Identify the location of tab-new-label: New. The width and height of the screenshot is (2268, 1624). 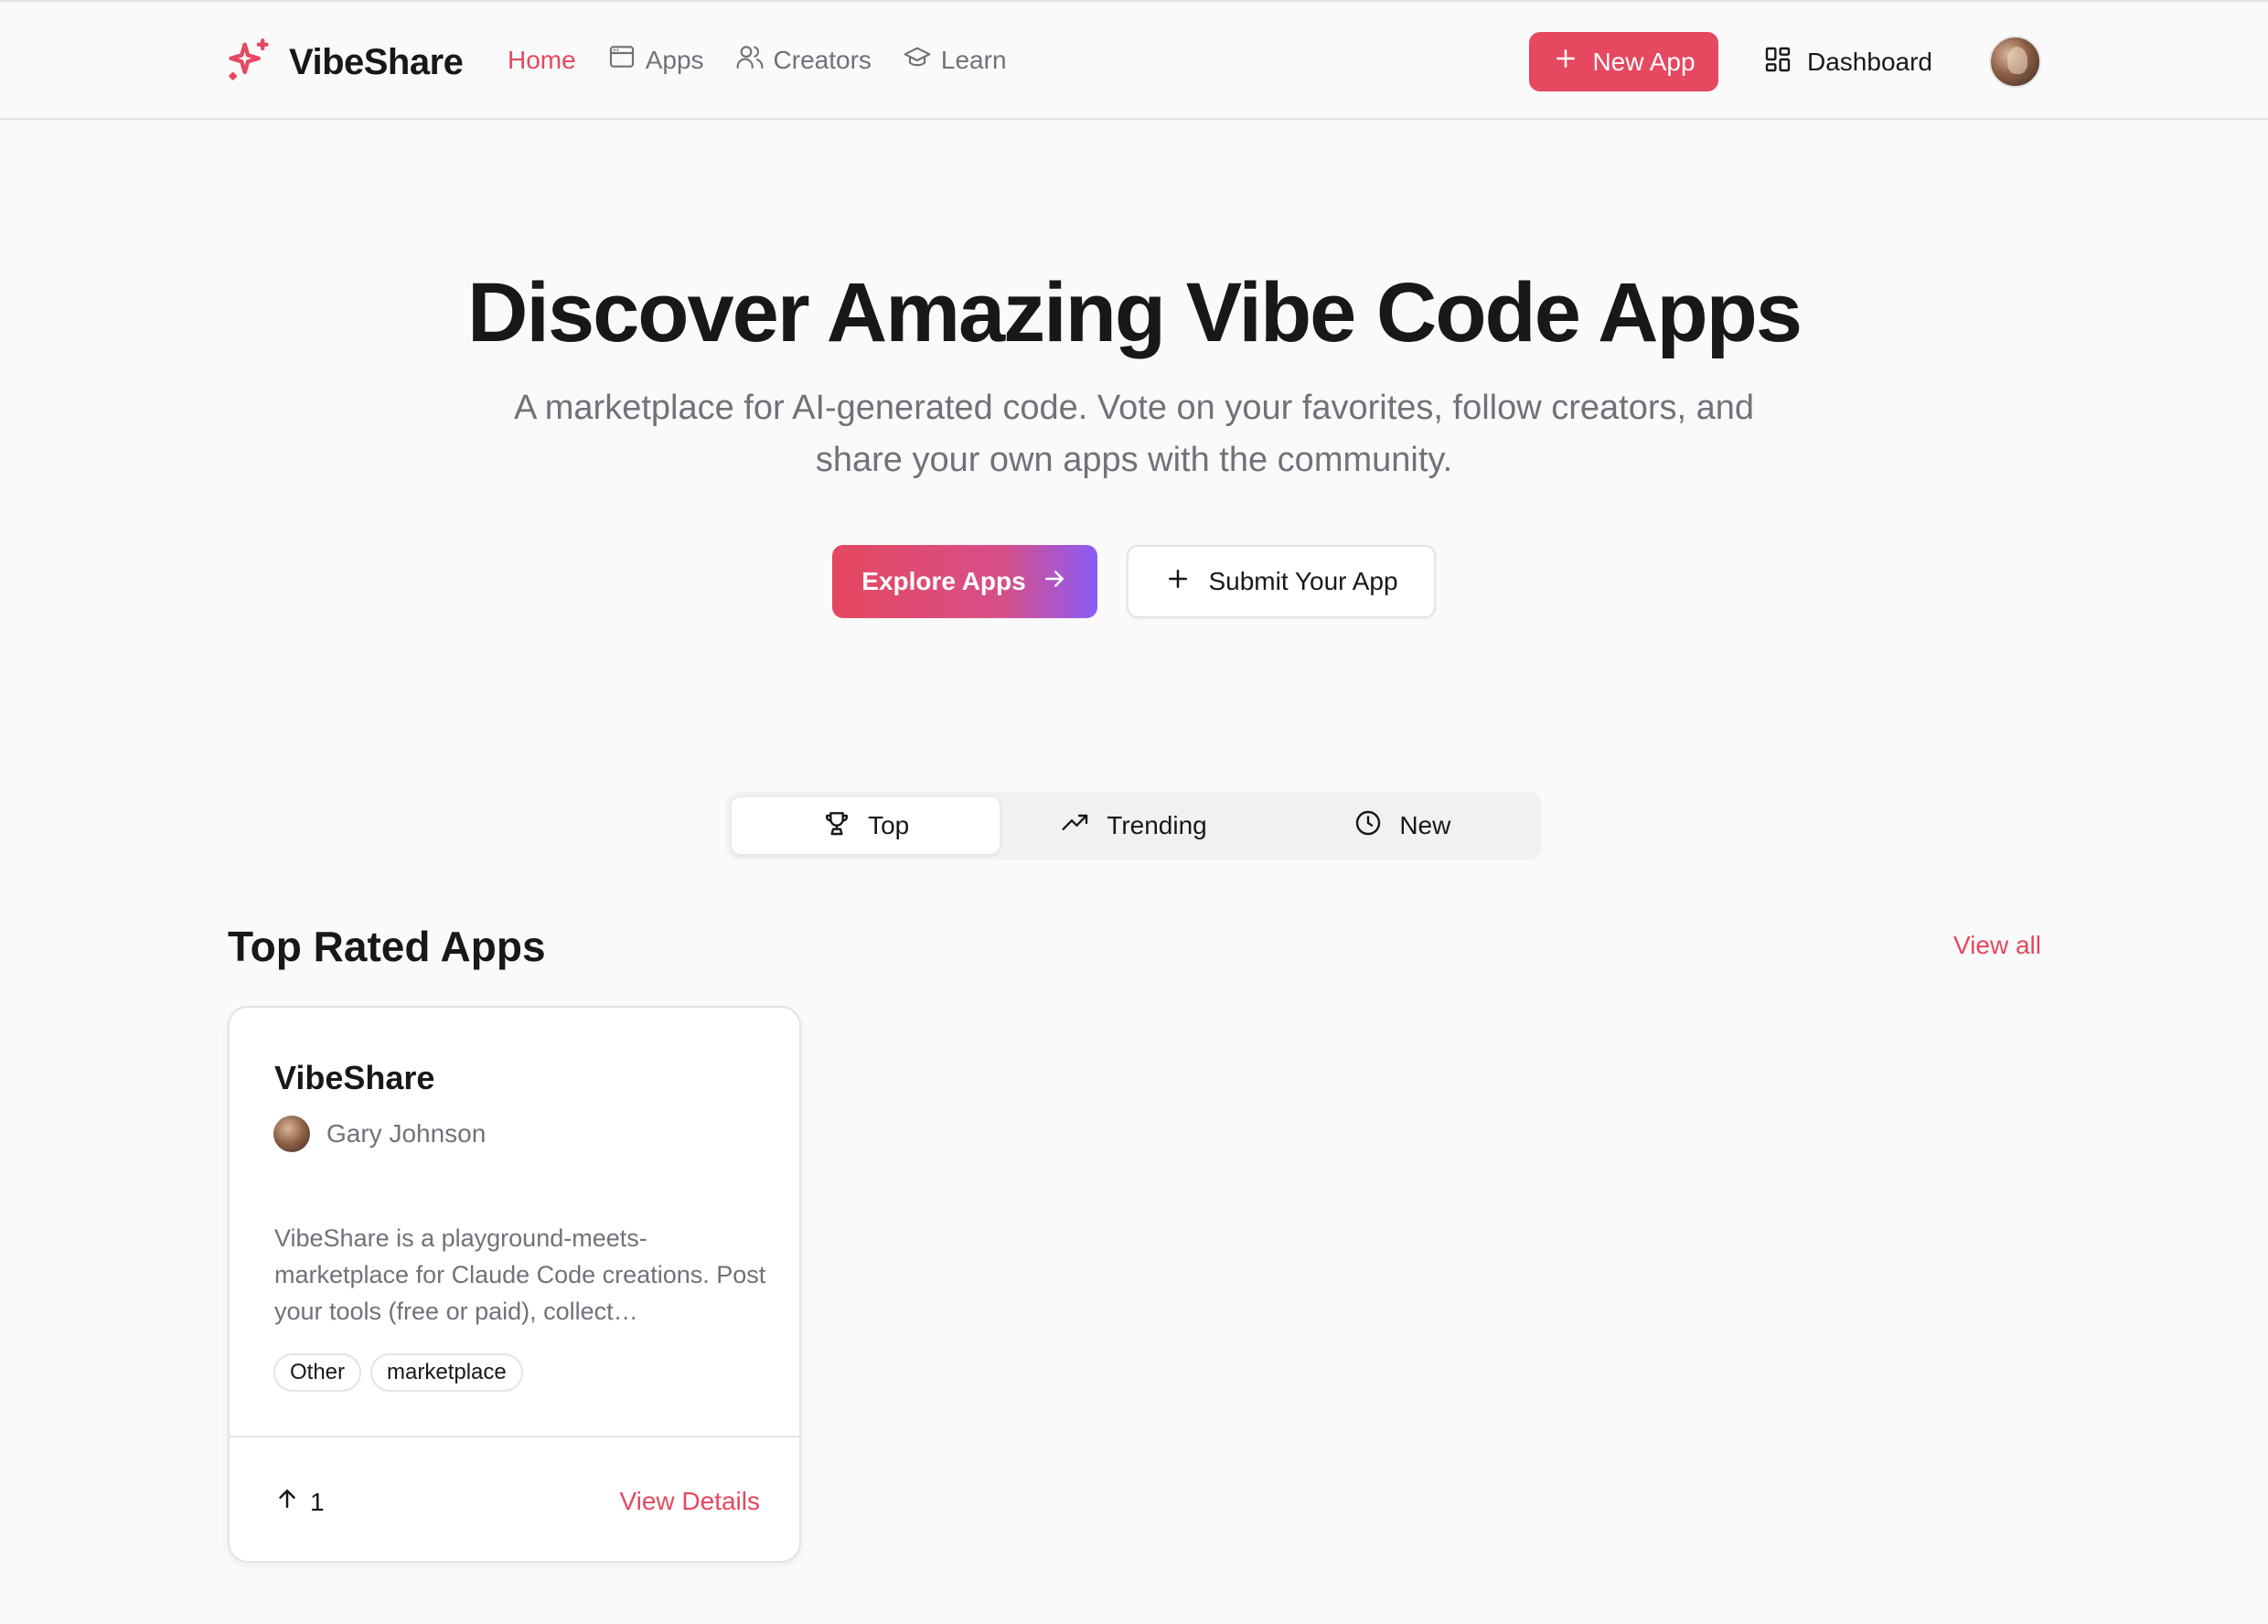
(1425, 825).